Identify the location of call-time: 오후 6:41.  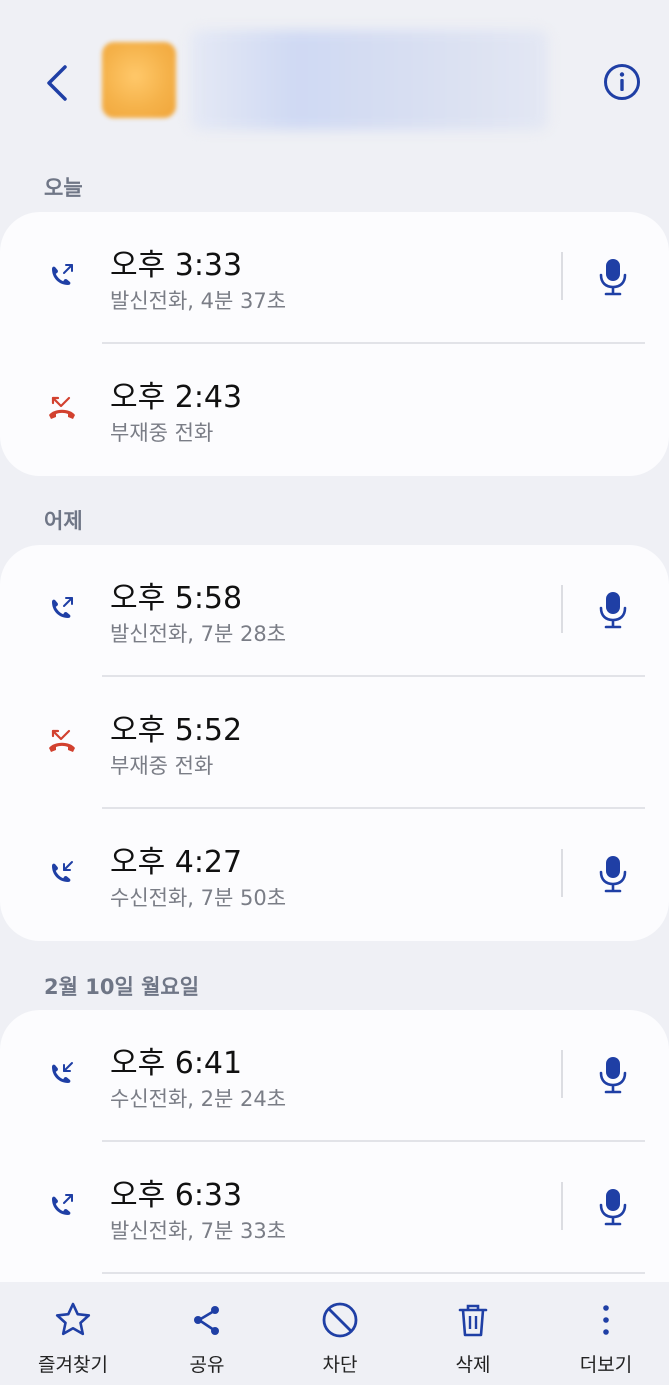
(176, 1063).